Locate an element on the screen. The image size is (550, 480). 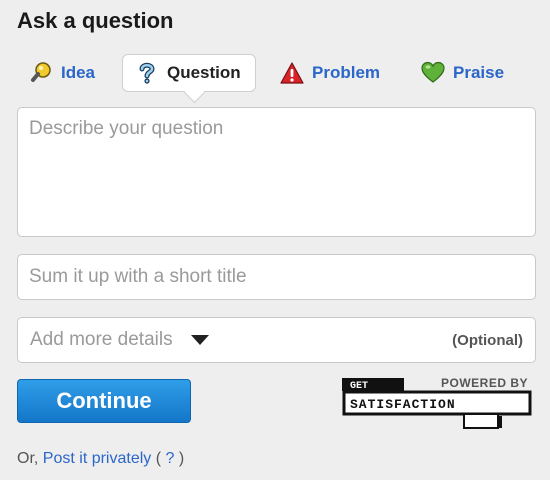
heart-icon is located at coordinates (433, 73).